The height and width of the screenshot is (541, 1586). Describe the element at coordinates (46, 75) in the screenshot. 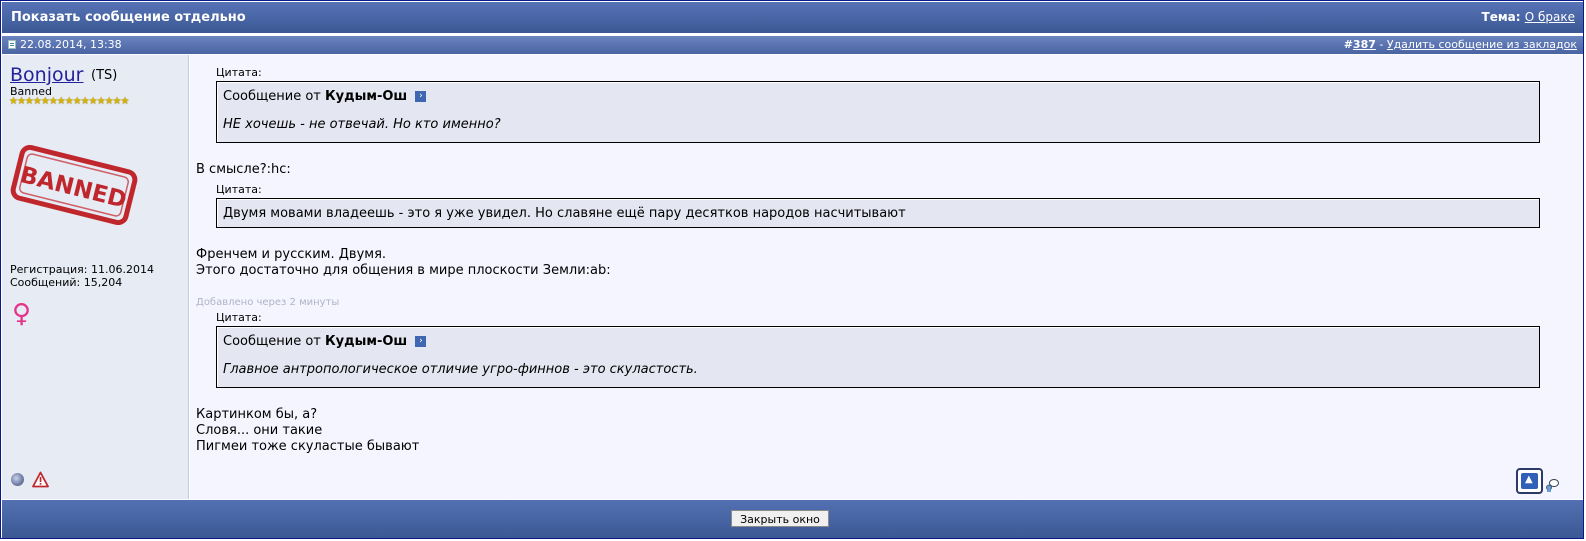

I see `author-username: Bonjour` at that location.